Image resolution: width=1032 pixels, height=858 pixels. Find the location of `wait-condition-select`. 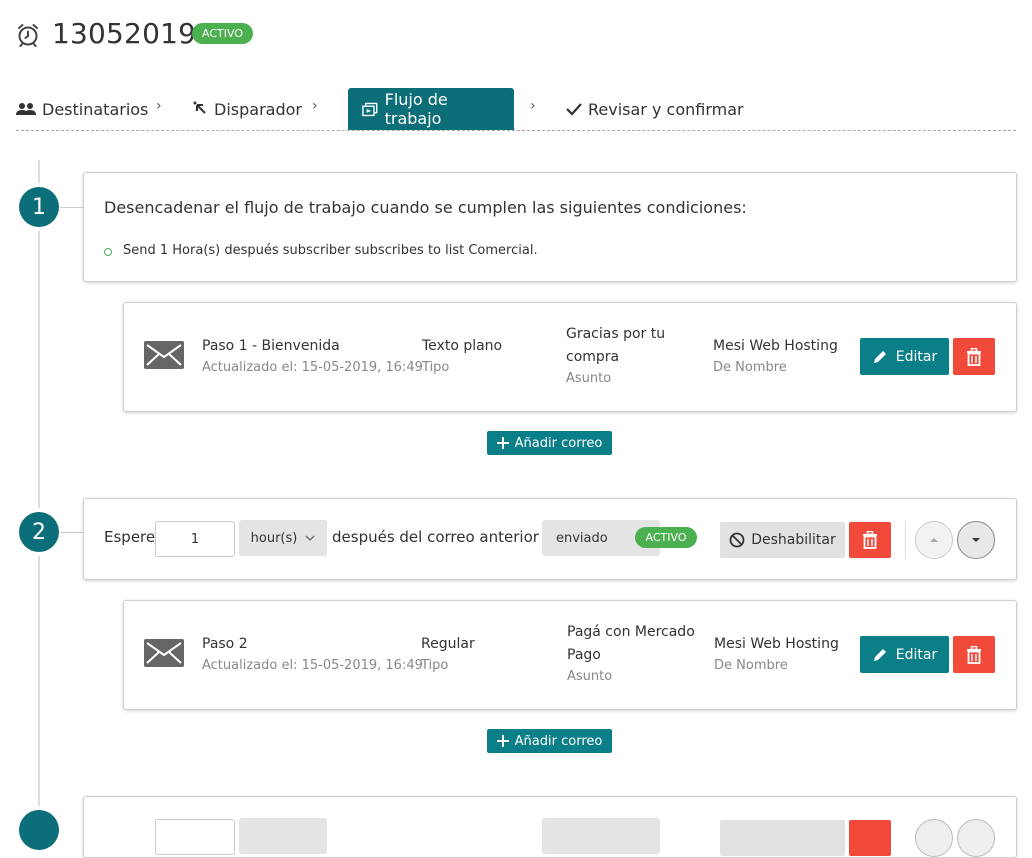

wait-condition-select is located at coordinates (601, 836).